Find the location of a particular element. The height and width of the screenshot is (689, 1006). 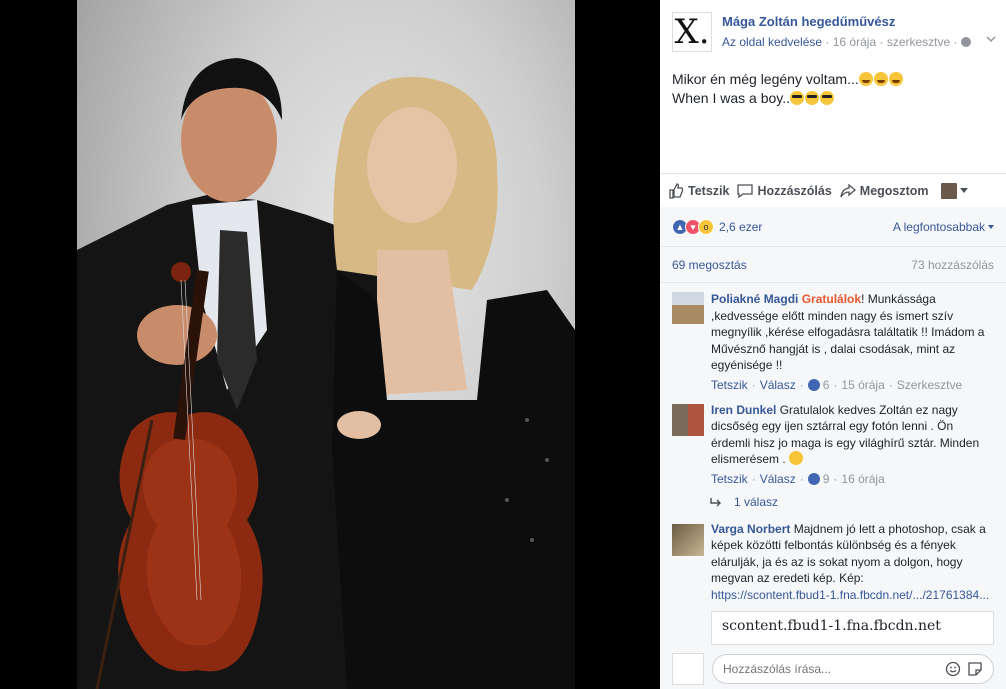

comment-edited: Szerkesztve is located at coordinates (929, 385).